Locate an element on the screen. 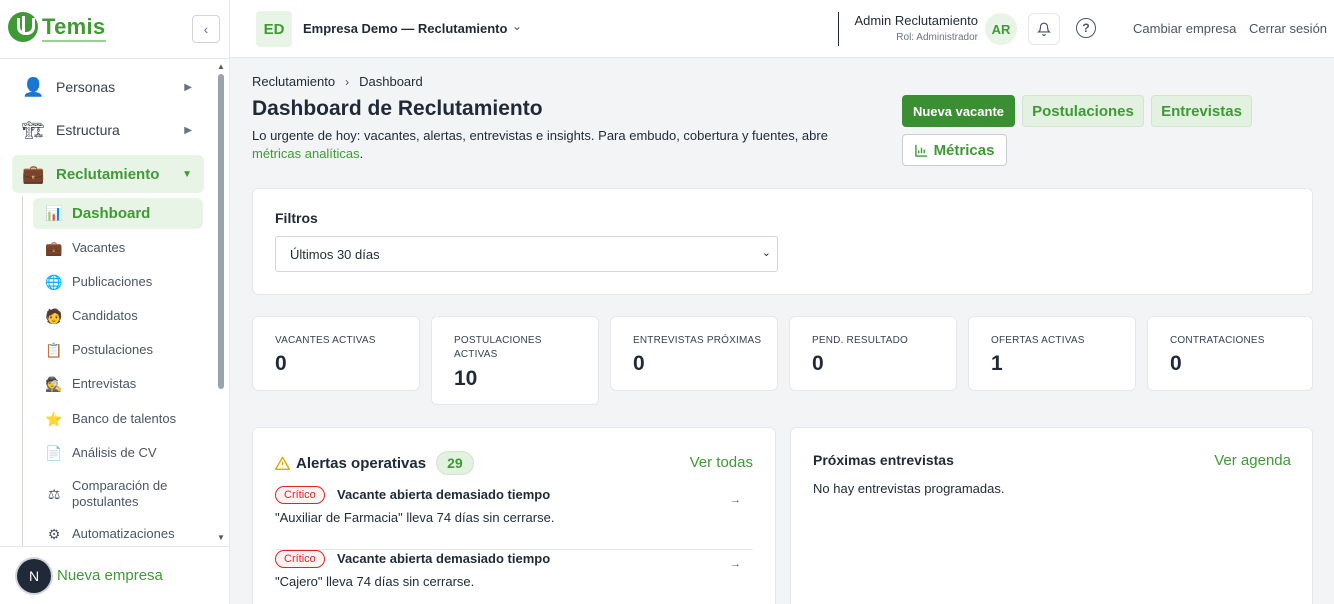 This screenshot has width=1334, height=604. interviews-button: Entrevistas is located at coordinates (1201, 111).